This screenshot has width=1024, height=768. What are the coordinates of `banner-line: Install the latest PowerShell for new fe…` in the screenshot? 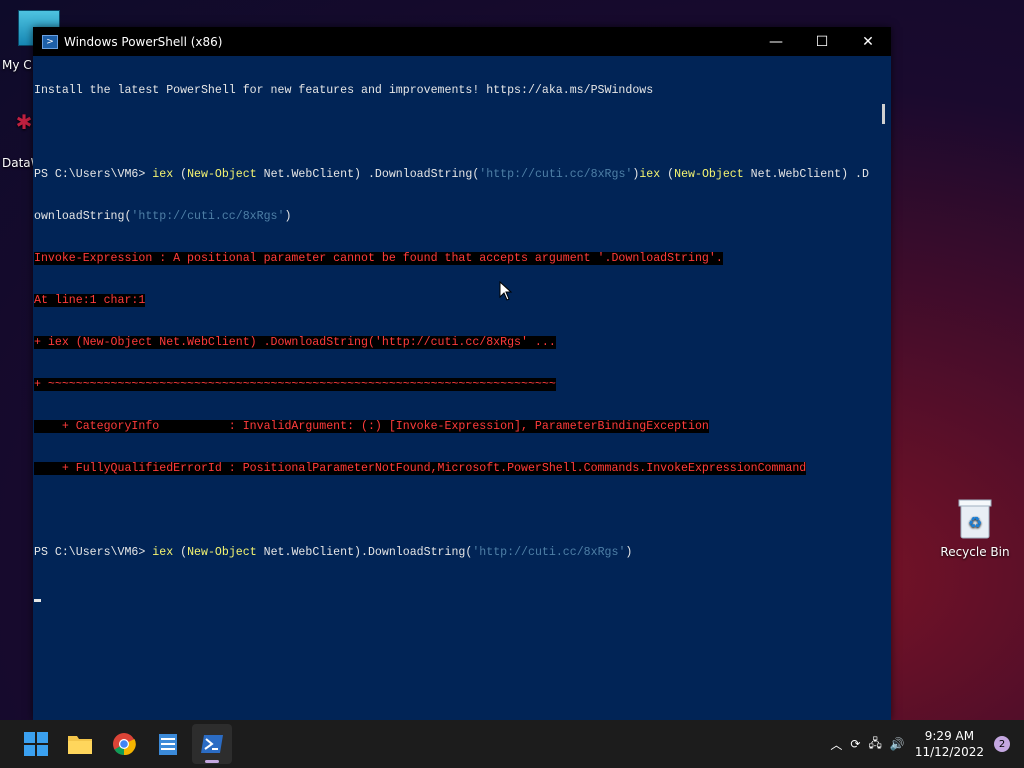 It's located at (344, 90).